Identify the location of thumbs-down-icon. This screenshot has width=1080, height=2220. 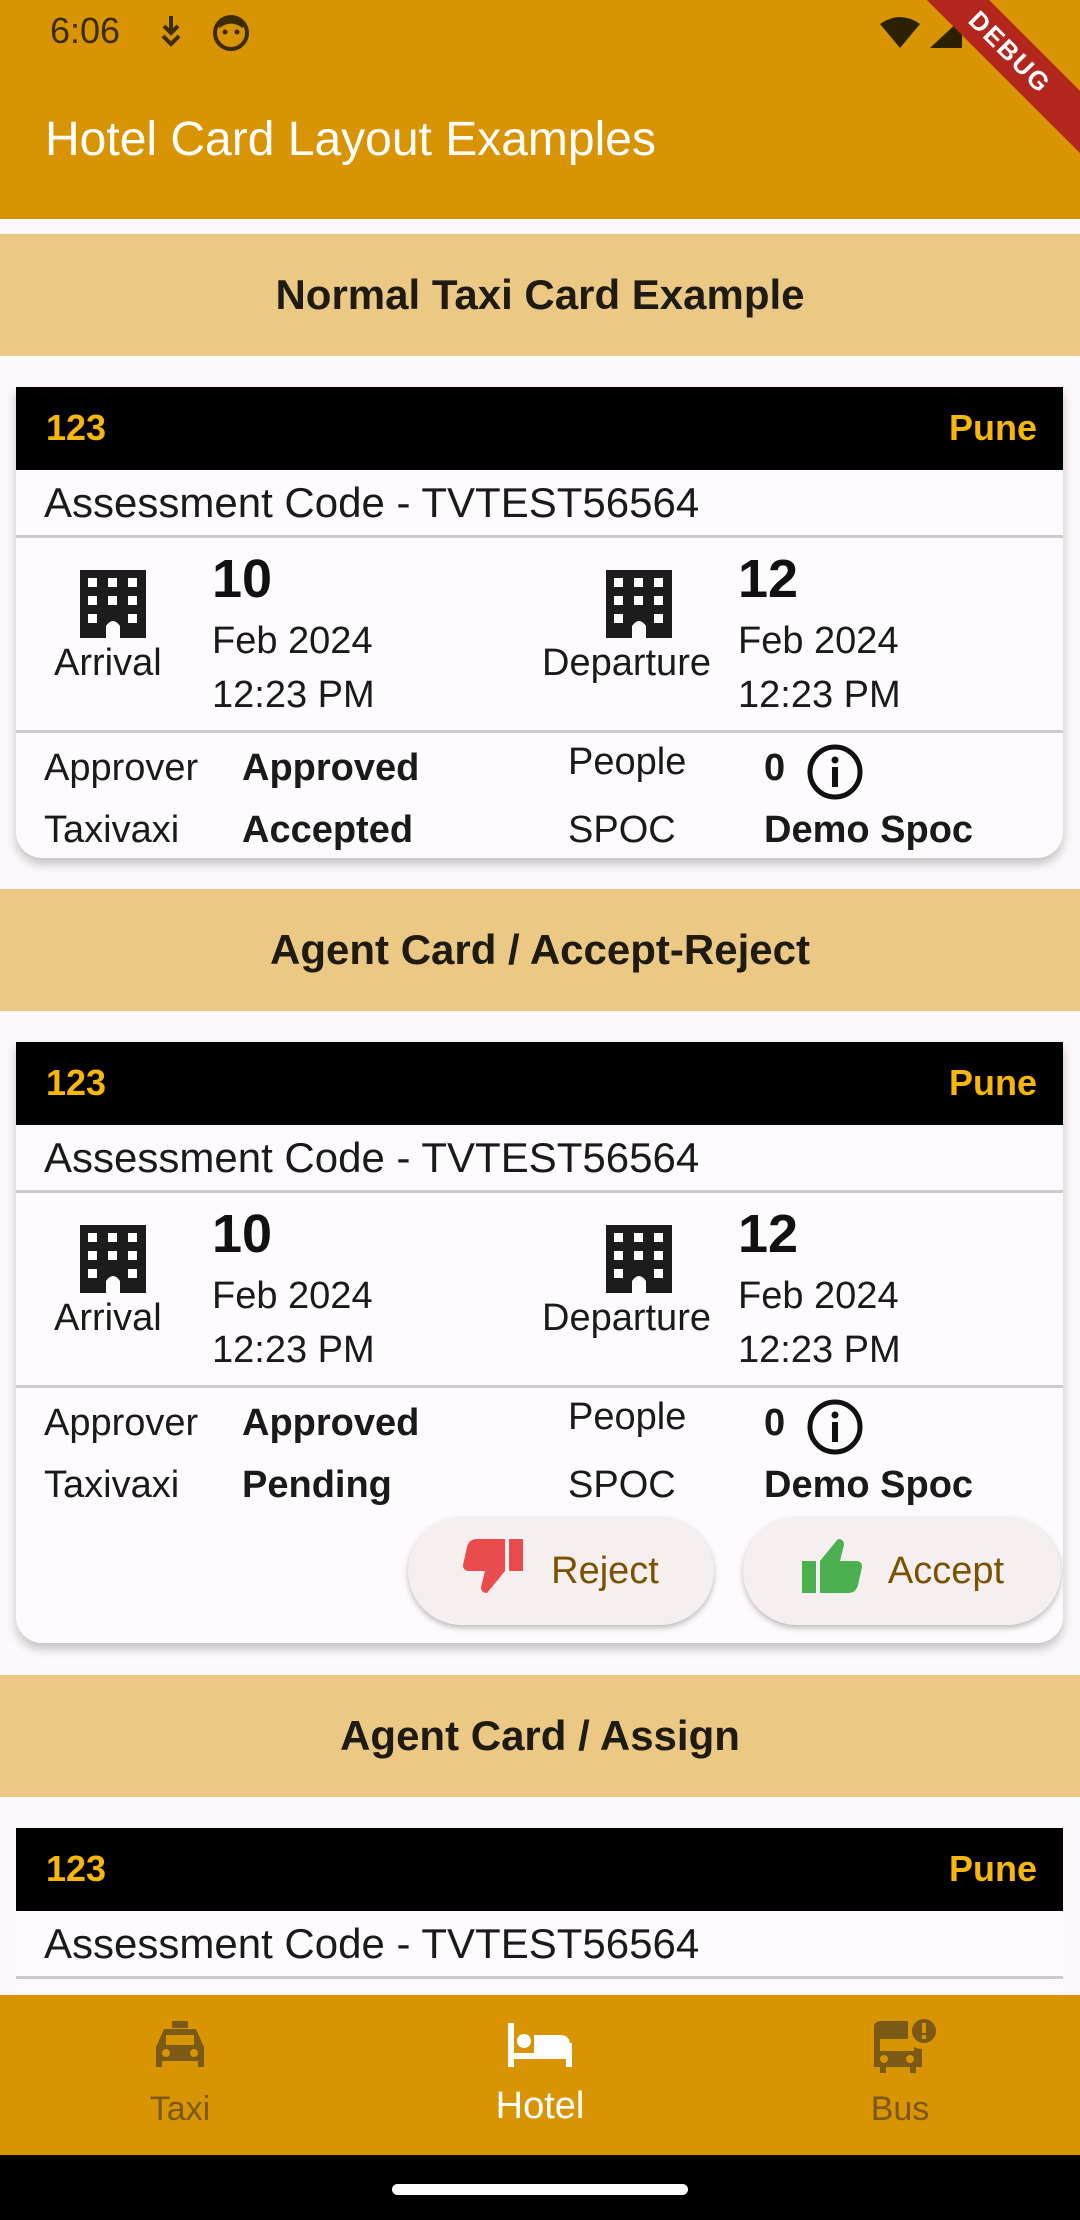
(494, 1571).